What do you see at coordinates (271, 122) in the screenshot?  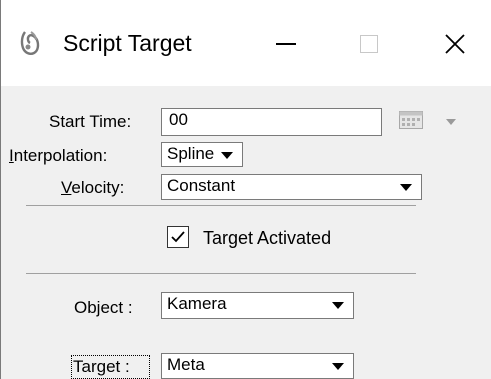 I see `start-time-input: 00` at bounding box center [271, 122].